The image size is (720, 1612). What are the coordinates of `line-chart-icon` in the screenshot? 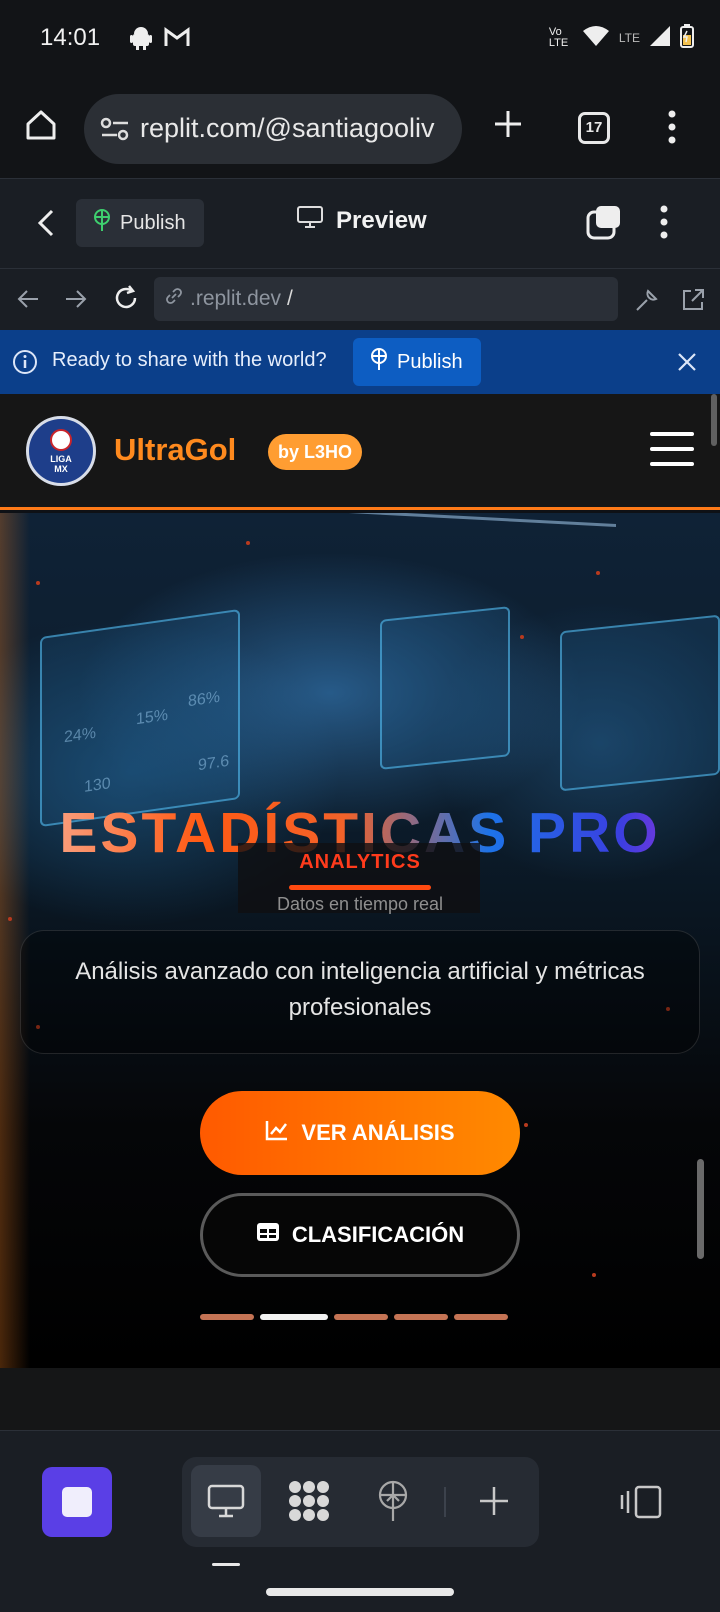 It's located at (277, 1133).